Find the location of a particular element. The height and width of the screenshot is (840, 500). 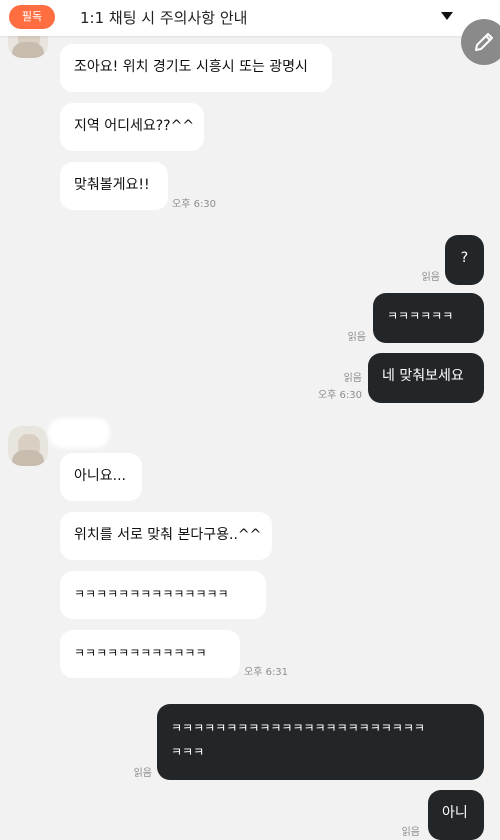

compose-button is located at coordinates (480, 42).